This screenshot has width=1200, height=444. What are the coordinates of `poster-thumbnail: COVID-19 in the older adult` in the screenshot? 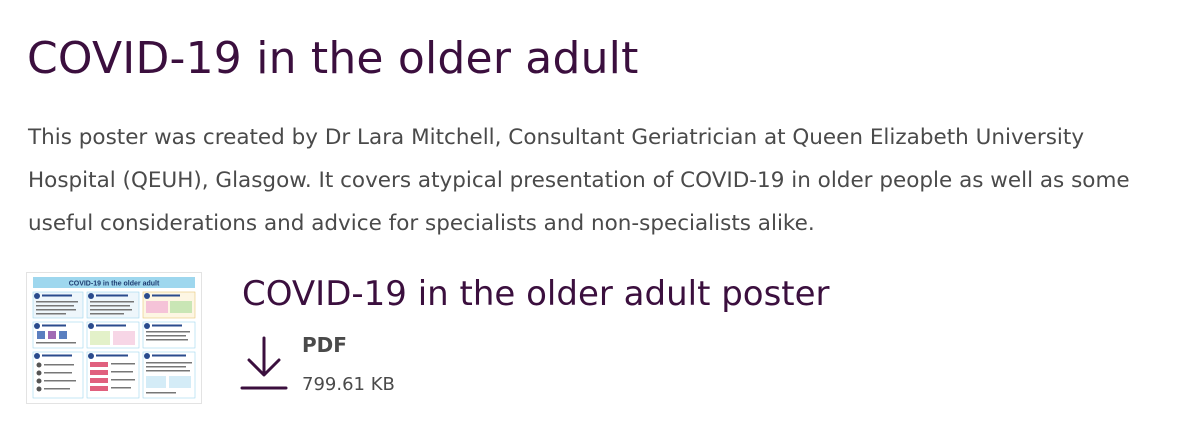 It's located at (114, 338).